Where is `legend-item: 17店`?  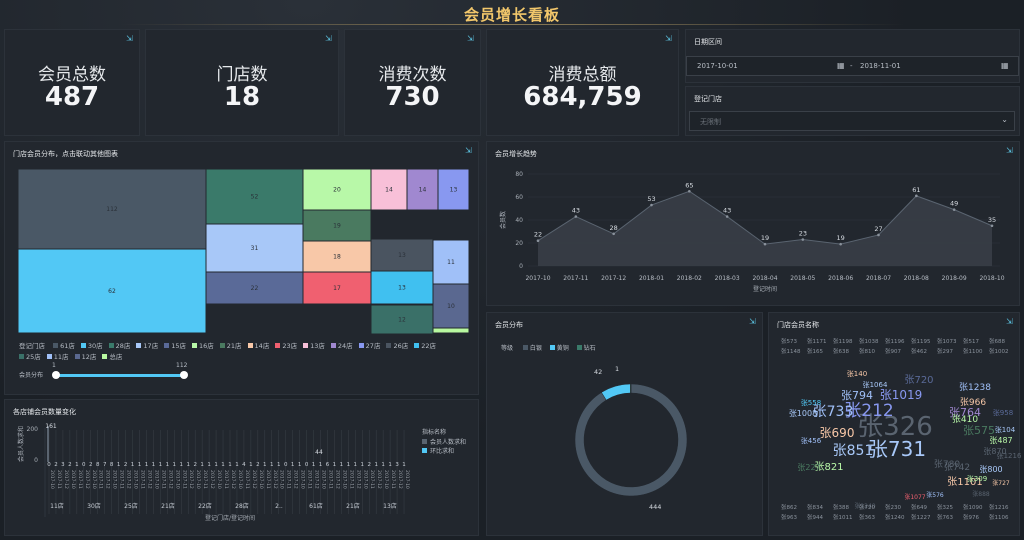 legend-item: 17店 is located at coordinates (147, 346).